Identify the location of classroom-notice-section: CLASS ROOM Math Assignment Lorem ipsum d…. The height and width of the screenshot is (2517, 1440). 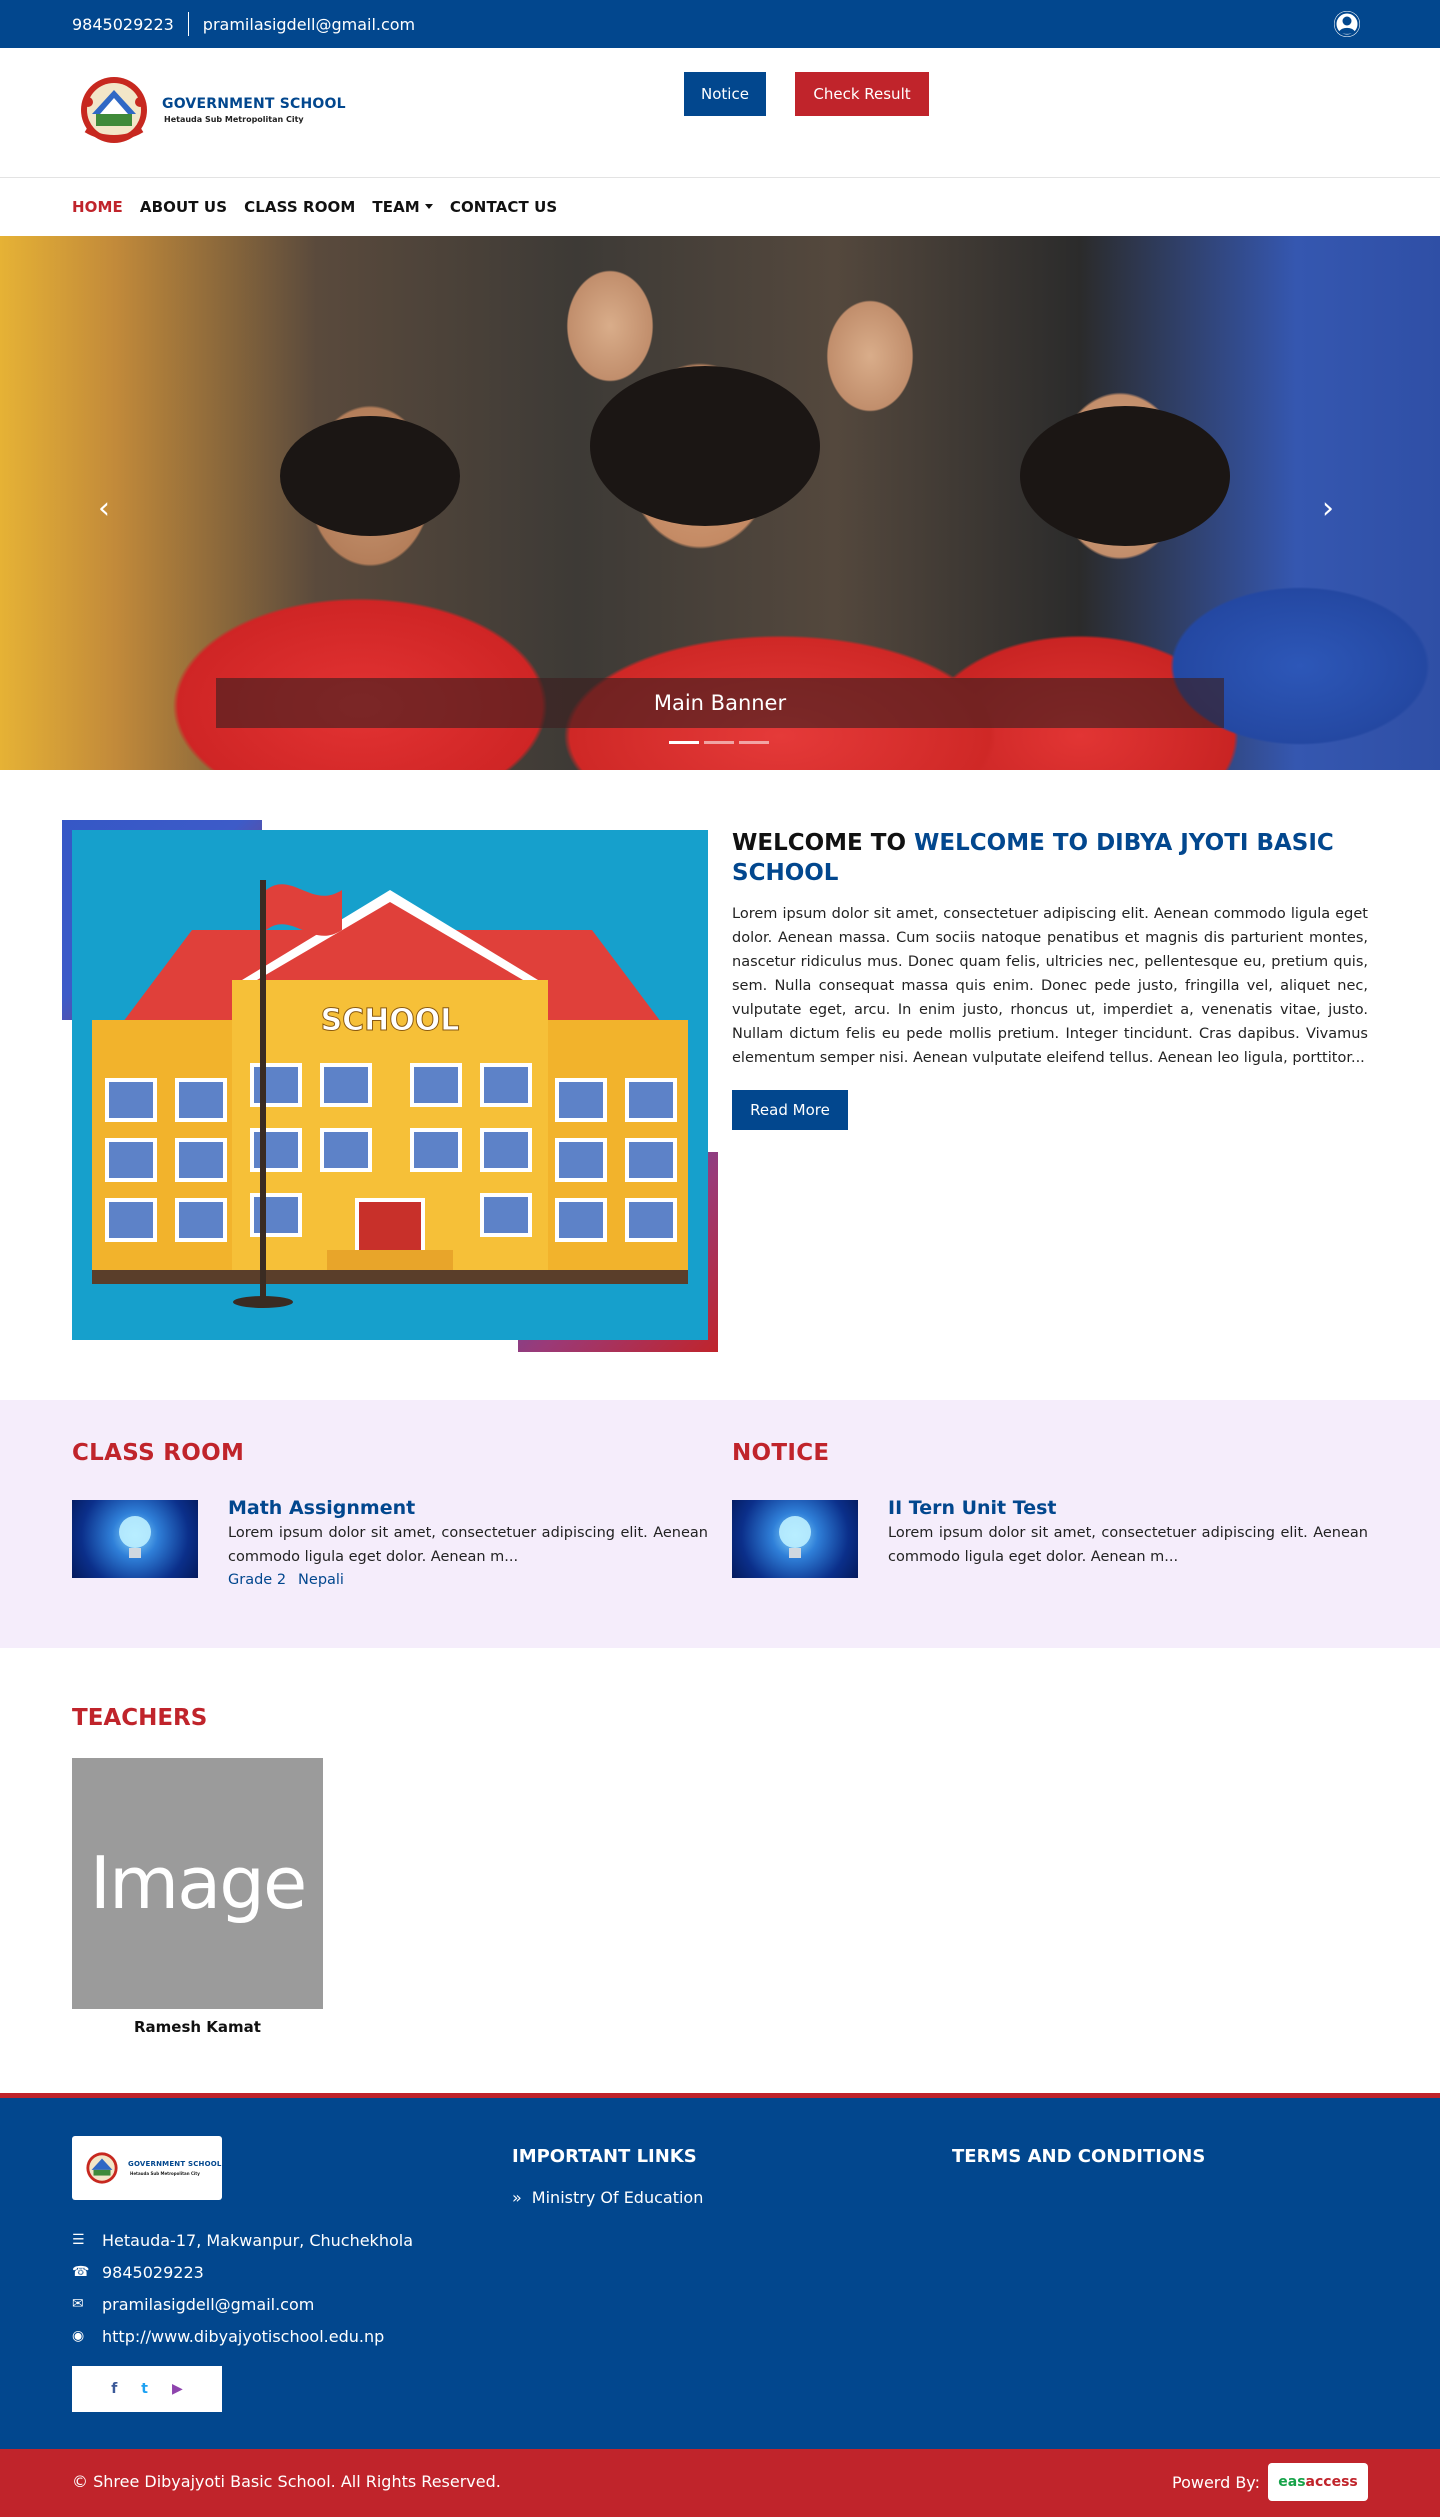
(720, 1524).